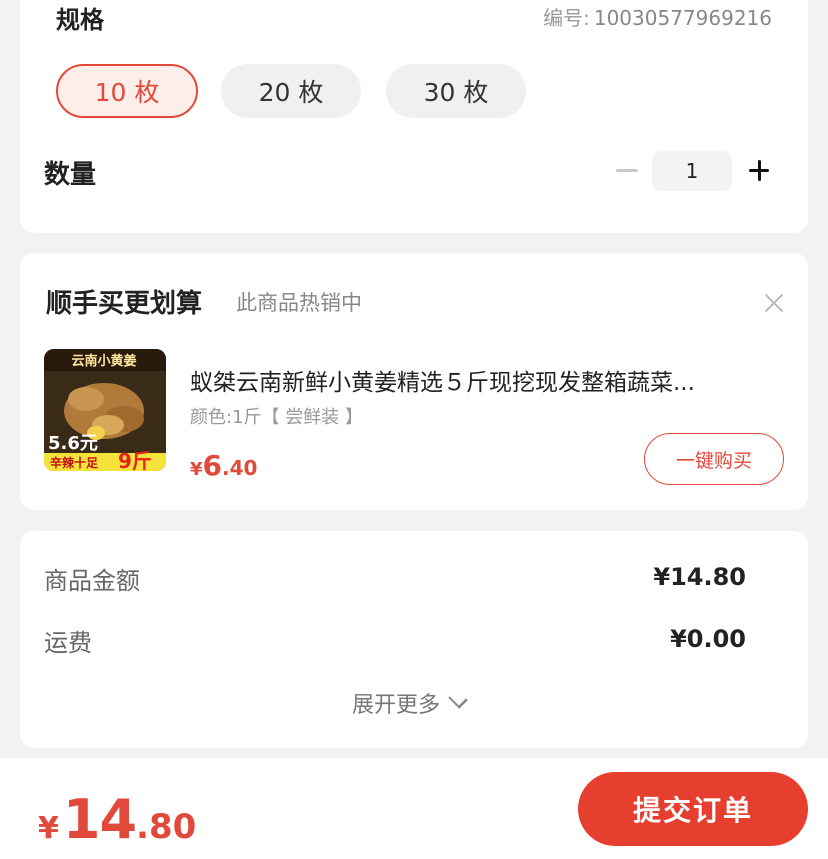 This screenshot has width=828, height=859. I want to click on minus-icon, so click(627, 170).